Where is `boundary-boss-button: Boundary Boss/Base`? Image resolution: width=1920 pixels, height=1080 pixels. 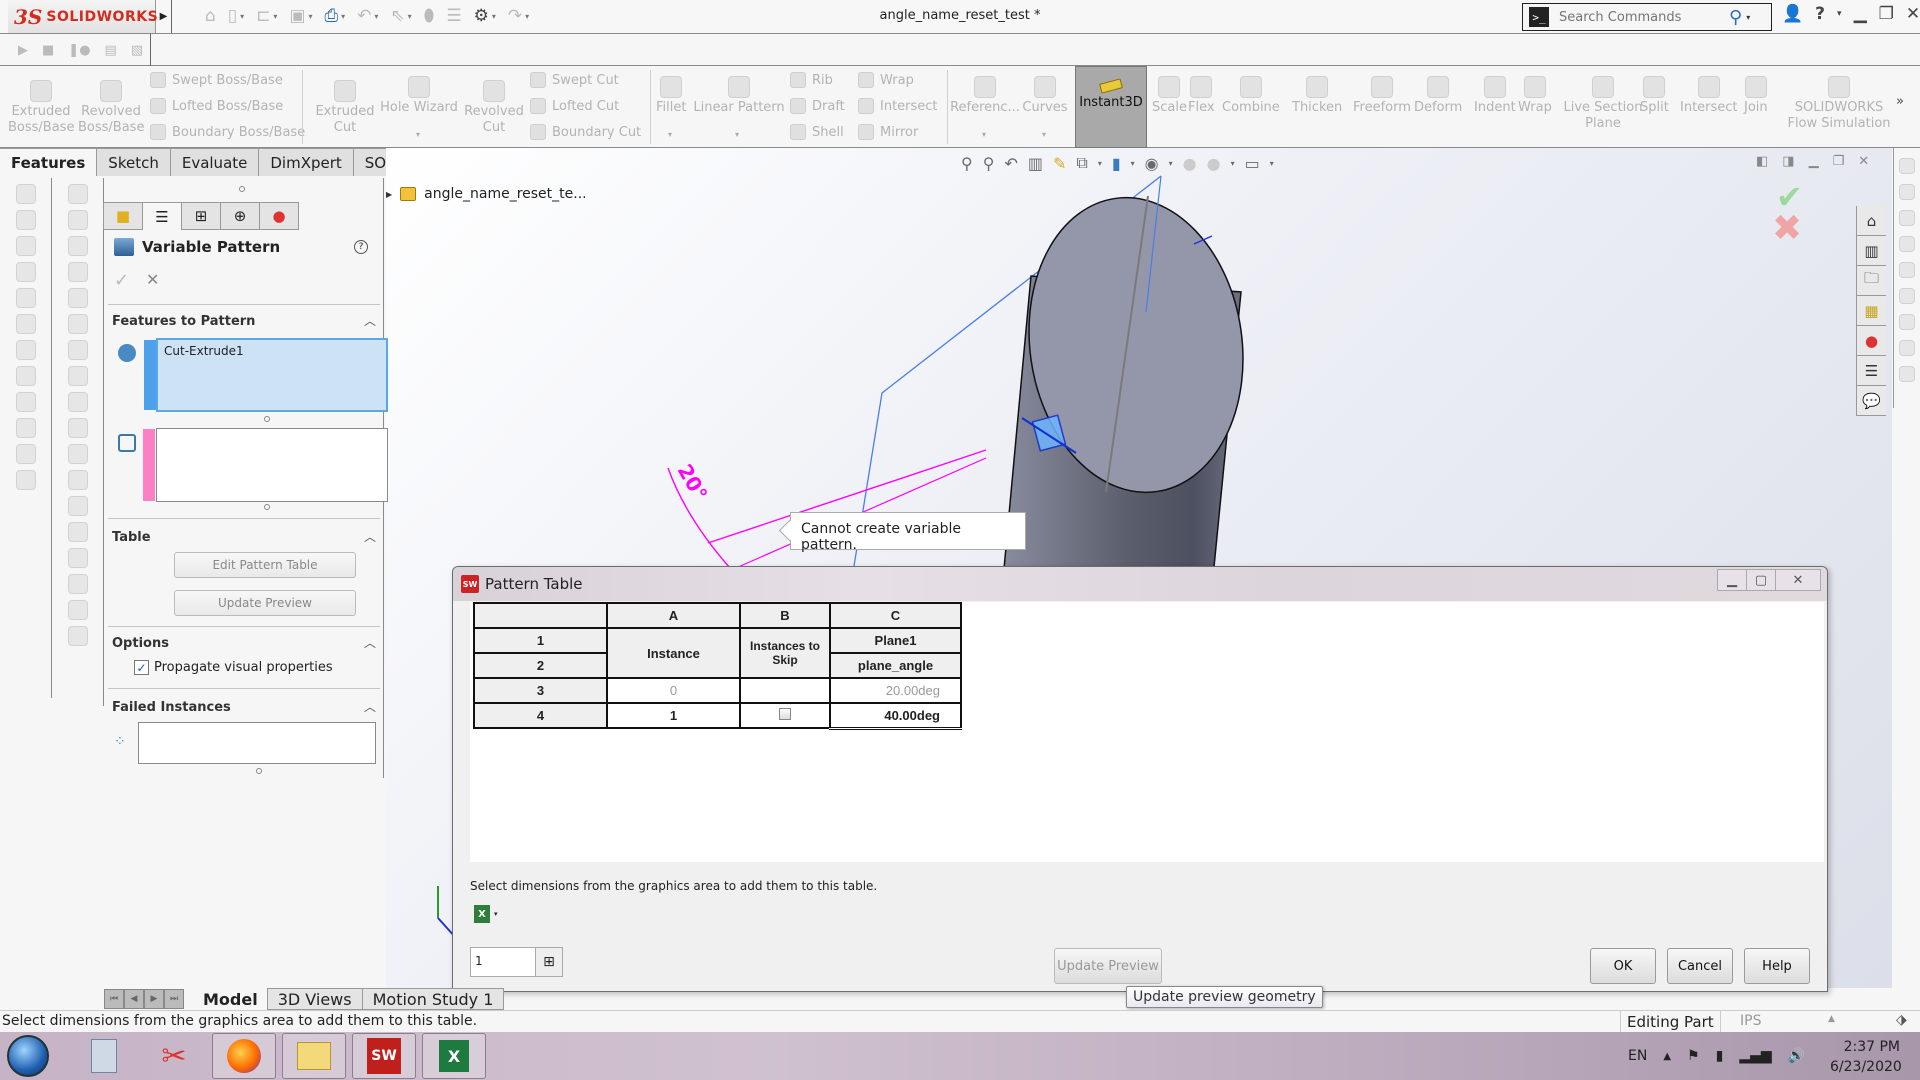
boundary-boss-button: Boundary Boss/Base is located at coordinates (227, 132).